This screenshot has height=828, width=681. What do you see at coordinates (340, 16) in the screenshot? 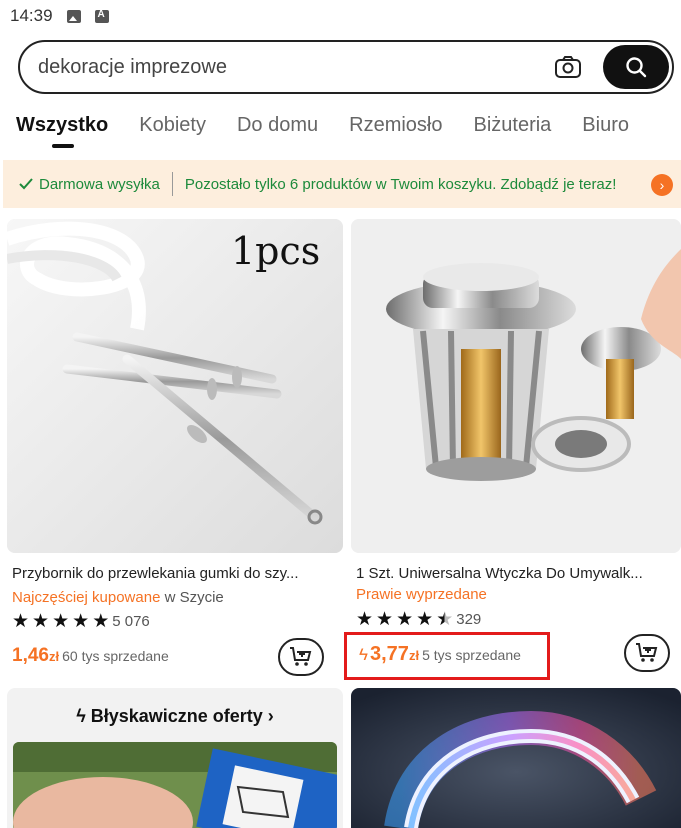
I see `status-bar: 14:39` at bounding box center [340, 16].